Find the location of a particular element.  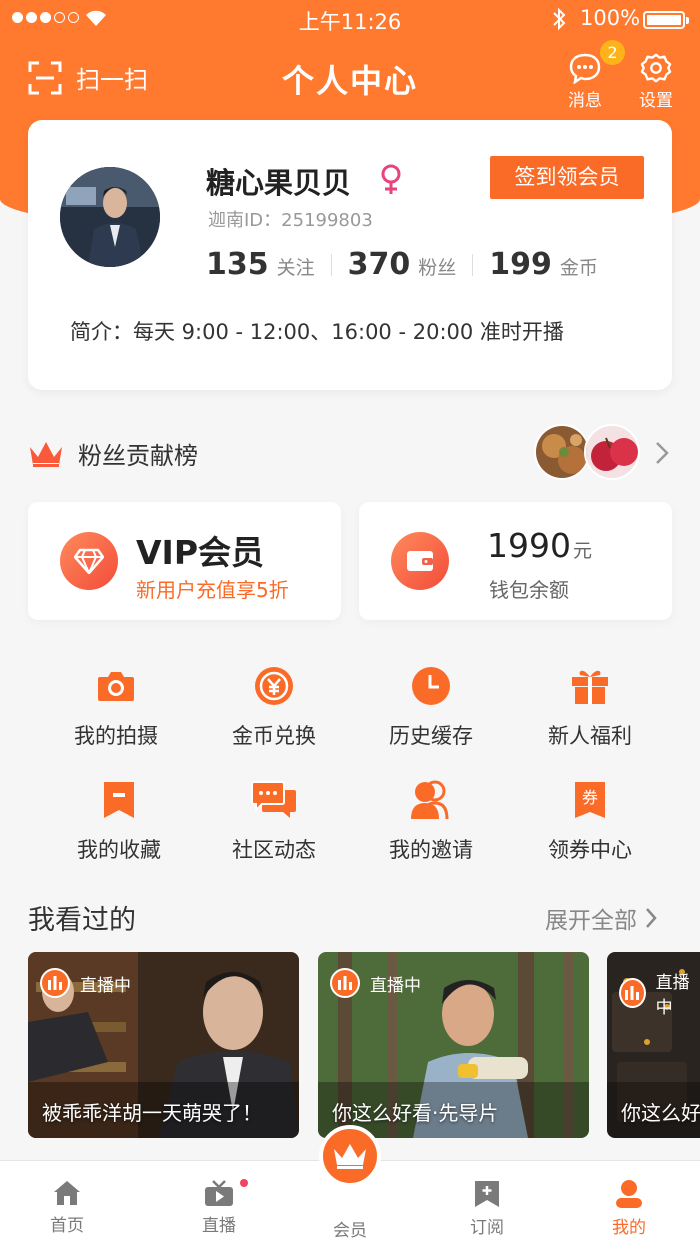

bookmark-icon is located at coordinates (119, 800).